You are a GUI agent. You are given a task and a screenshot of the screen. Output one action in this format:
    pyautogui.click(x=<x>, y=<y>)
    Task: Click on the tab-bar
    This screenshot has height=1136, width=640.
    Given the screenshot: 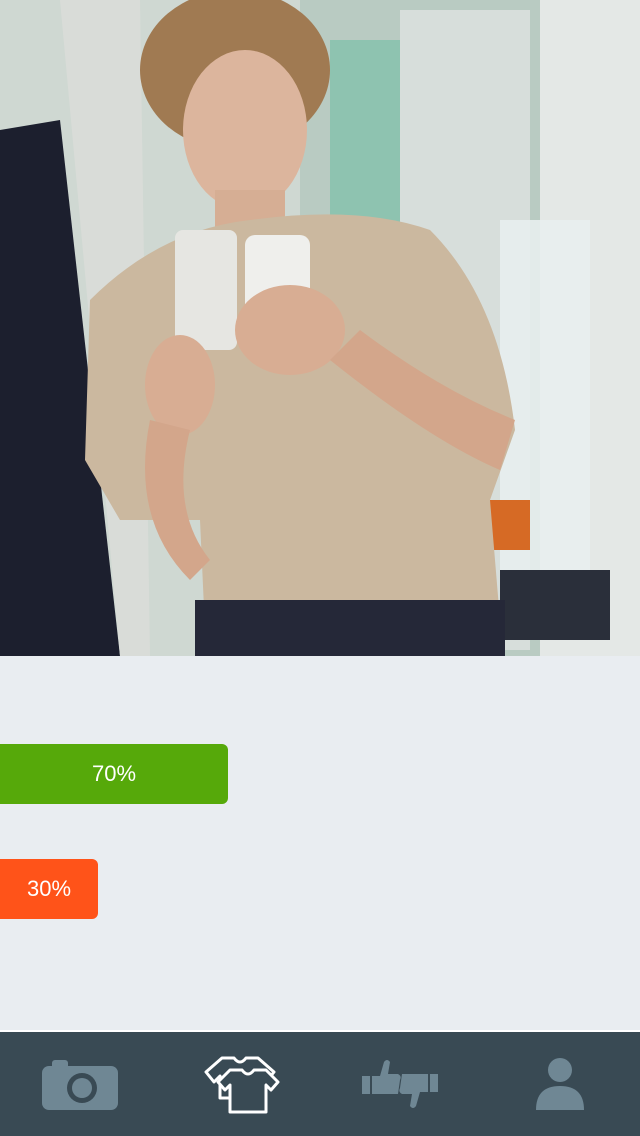 What is the action you would take?
    pyautogui.click(x=320, y=1083)
    